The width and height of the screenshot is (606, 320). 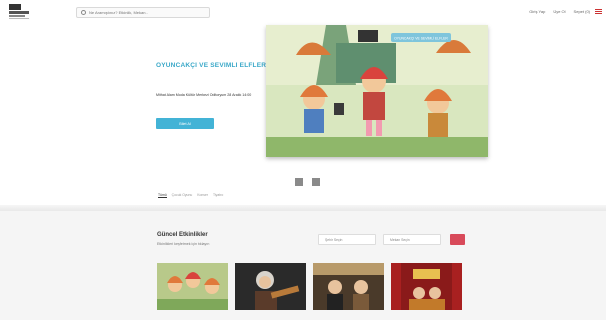 I want to click on search-bar, so click(x=143, y=12).